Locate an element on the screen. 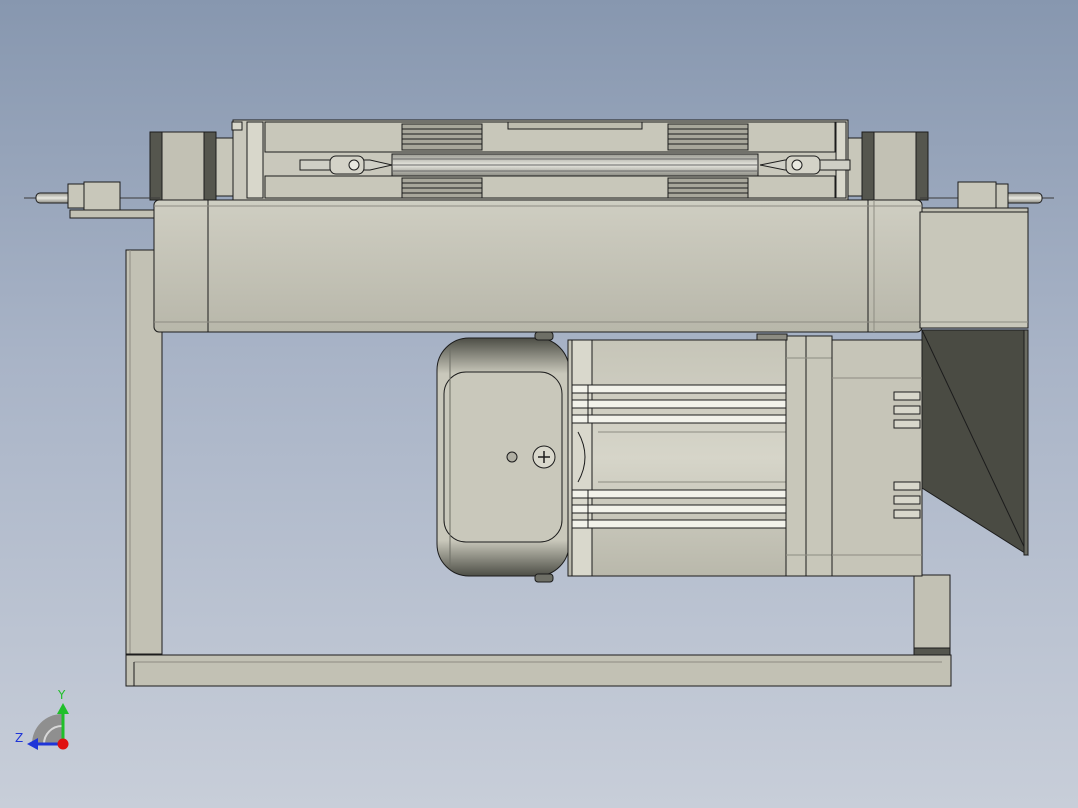  triad-origin is located at coordinates (63, 744).